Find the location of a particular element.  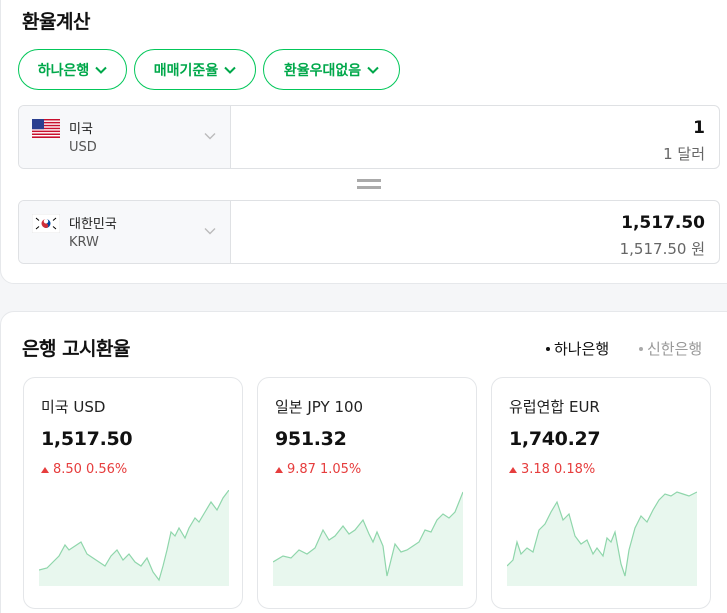

to-amount-input: 1,517.50 is located at coordinates (663, 223).